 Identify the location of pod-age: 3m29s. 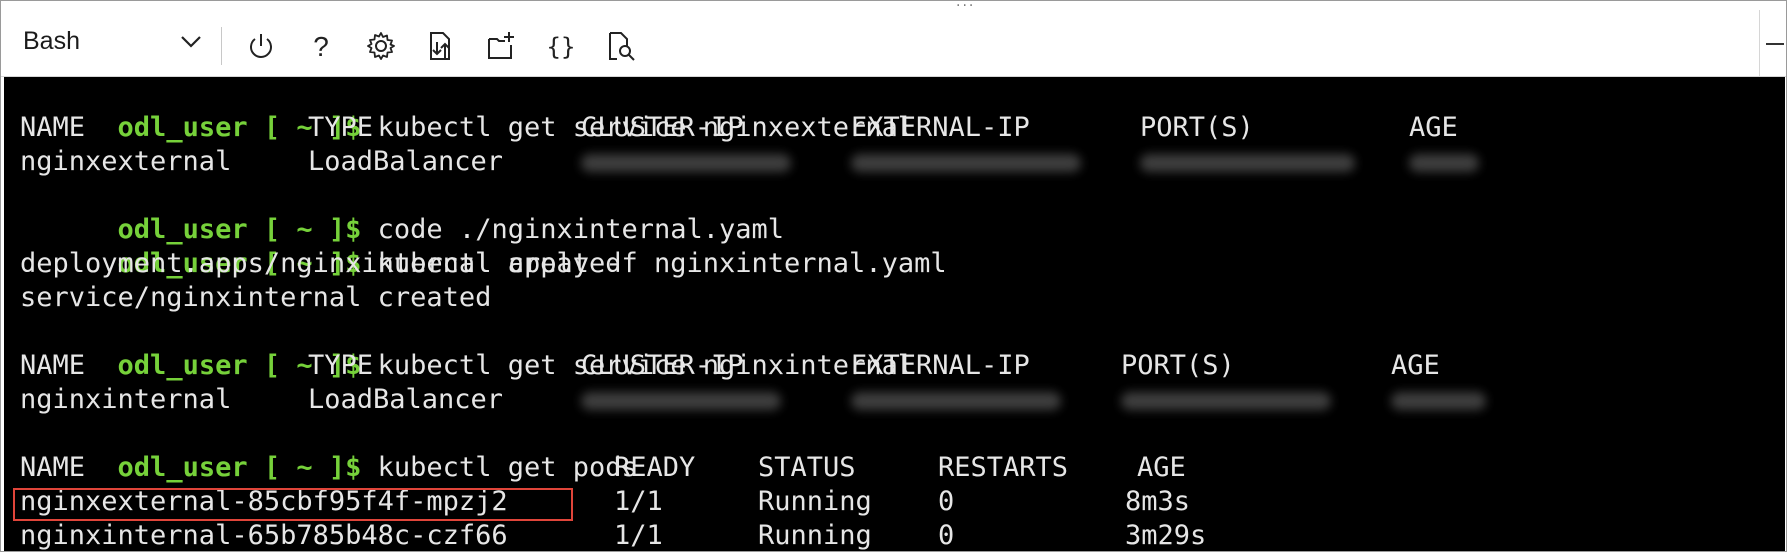
(1166, 535).